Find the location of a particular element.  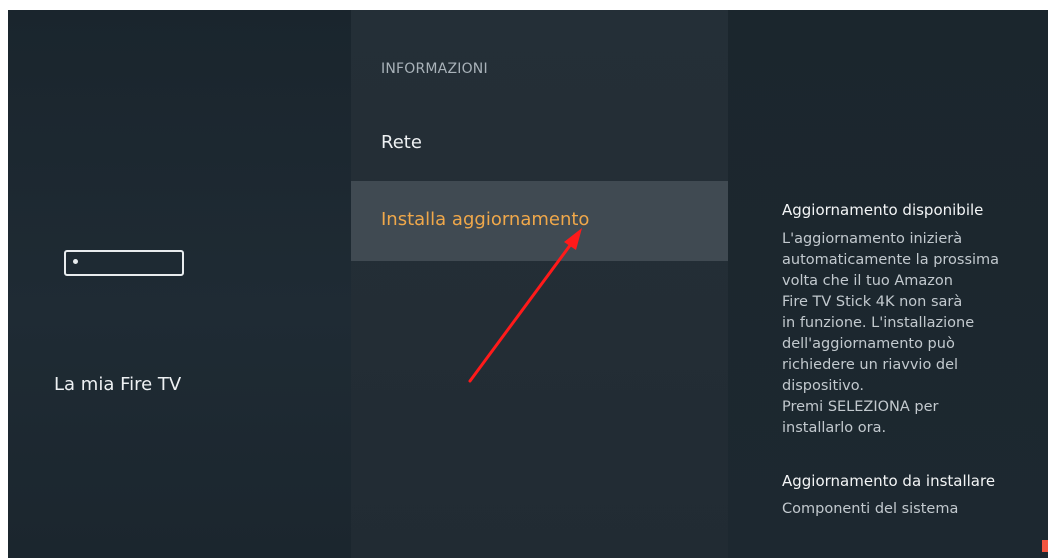

device-label: La mia Fire TV is located at coordinates (118, 384).